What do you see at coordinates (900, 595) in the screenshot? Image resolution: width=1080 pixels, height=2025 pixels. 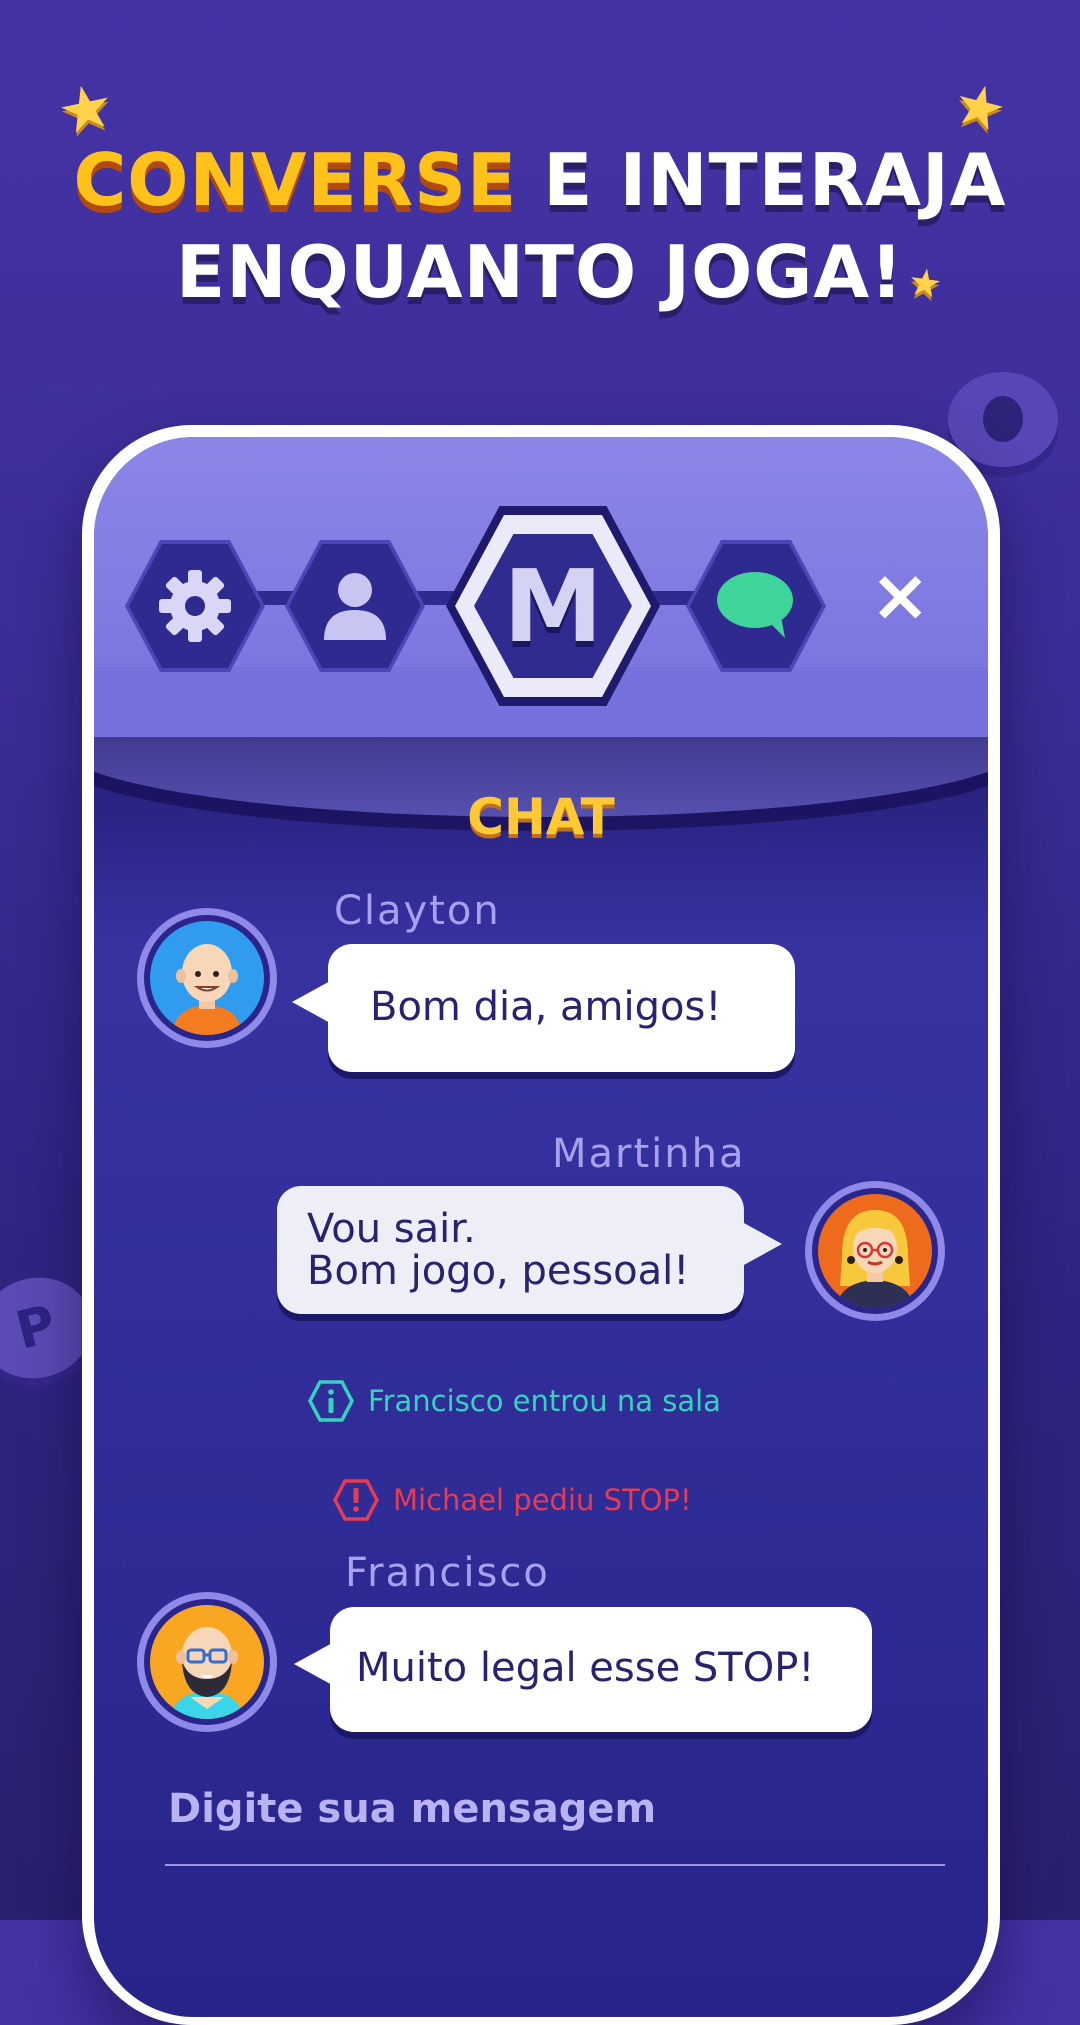 I see `close-button: ×` at bounding box center [900, 595].